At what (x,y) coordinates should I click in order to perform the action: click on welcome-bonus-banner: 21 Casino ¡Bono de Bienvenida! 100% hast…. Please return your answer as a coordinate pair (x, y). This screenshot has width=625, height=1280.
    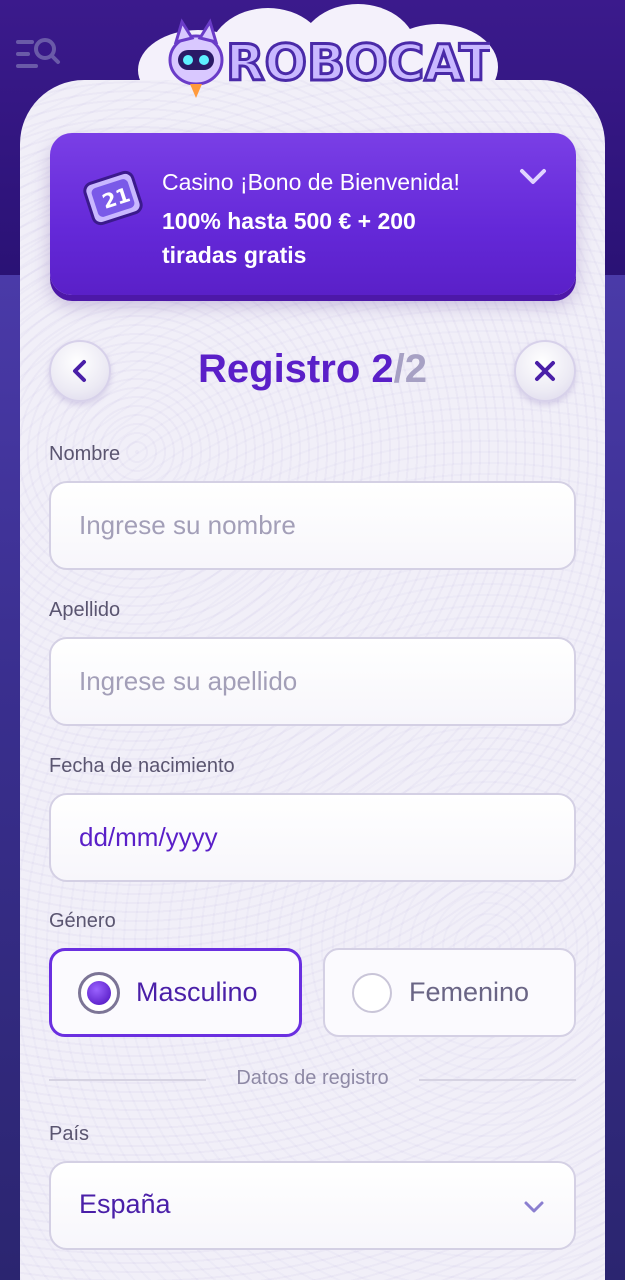
    Looking at the image, I should click on (313, 214).